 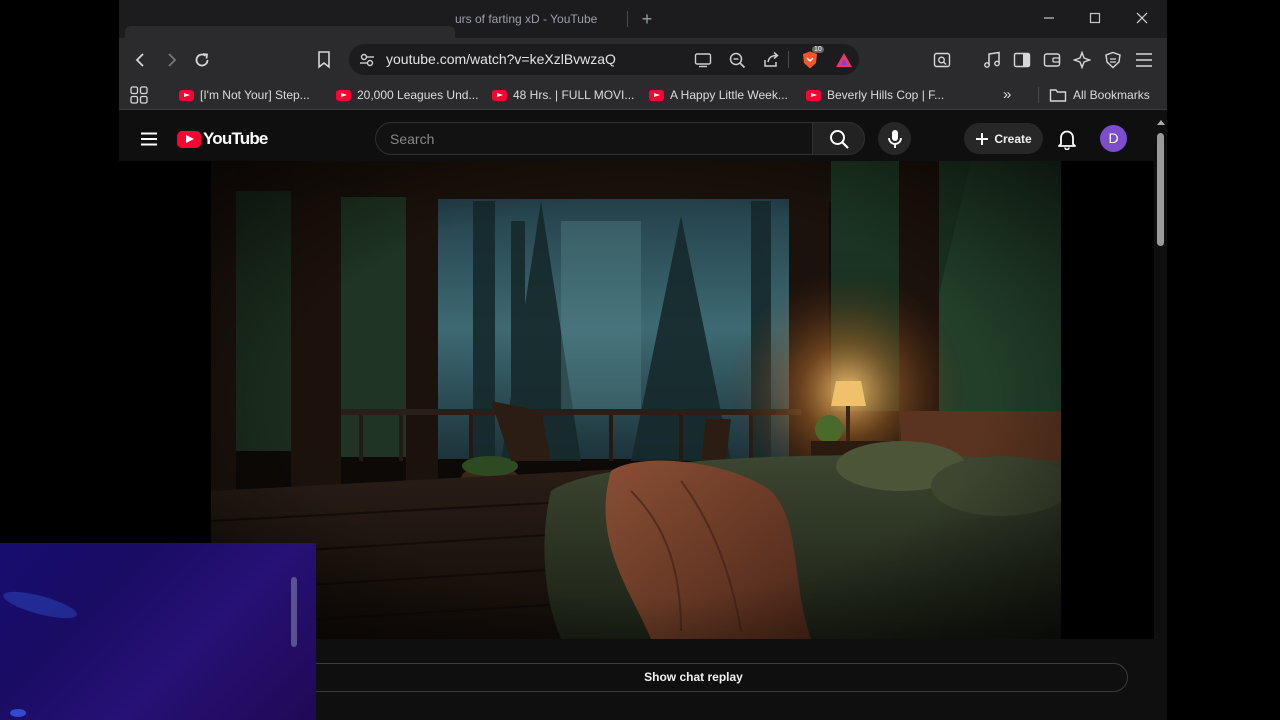 I want to click on cast-icon, so click(x=703, y=60).